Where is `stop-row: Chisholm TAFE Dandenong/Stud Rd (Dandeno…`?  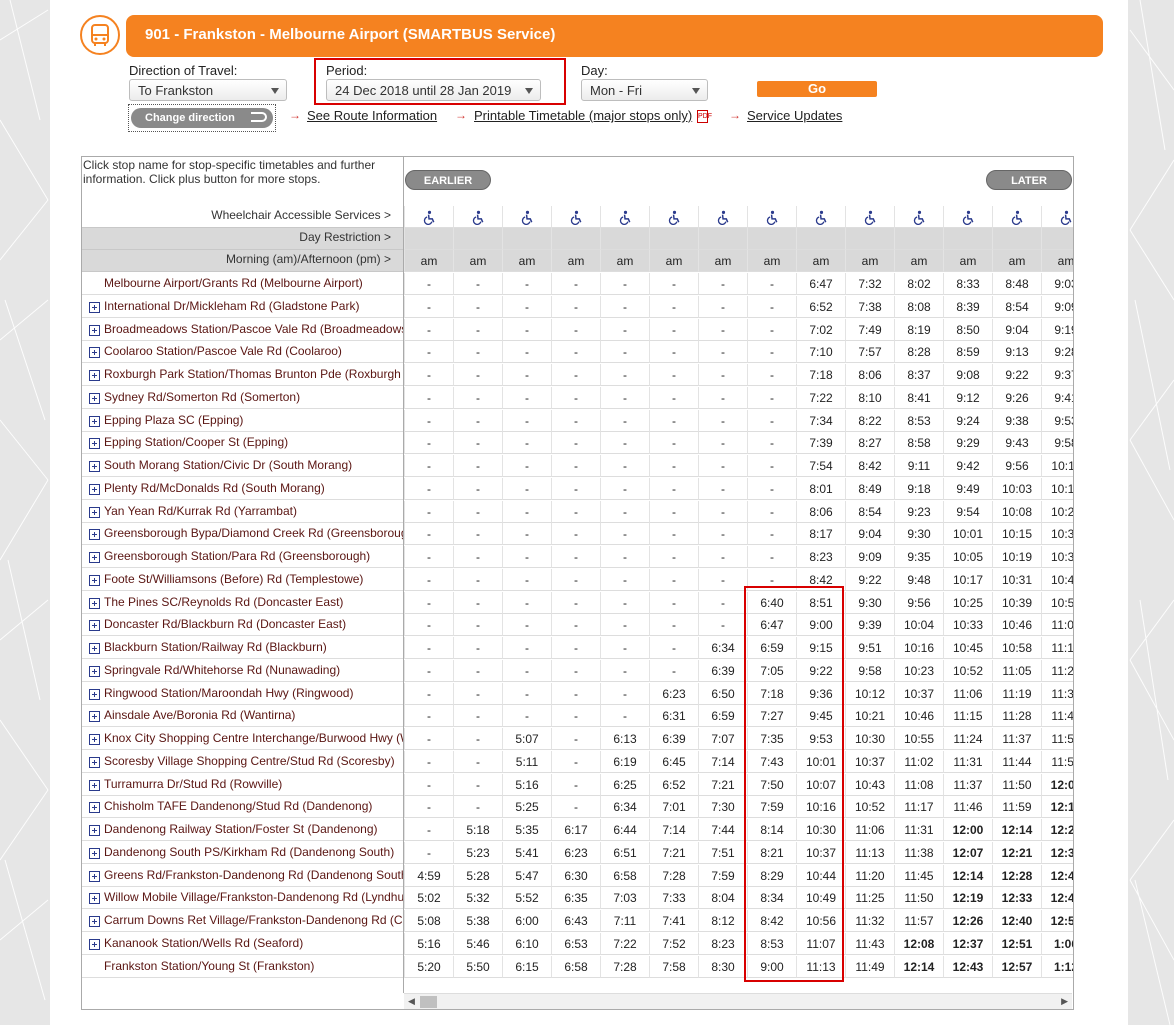
stop-row: Chisholm TAFE Dandenong/Stud Rd (Dandeno… is located at coordinates (242, 807).